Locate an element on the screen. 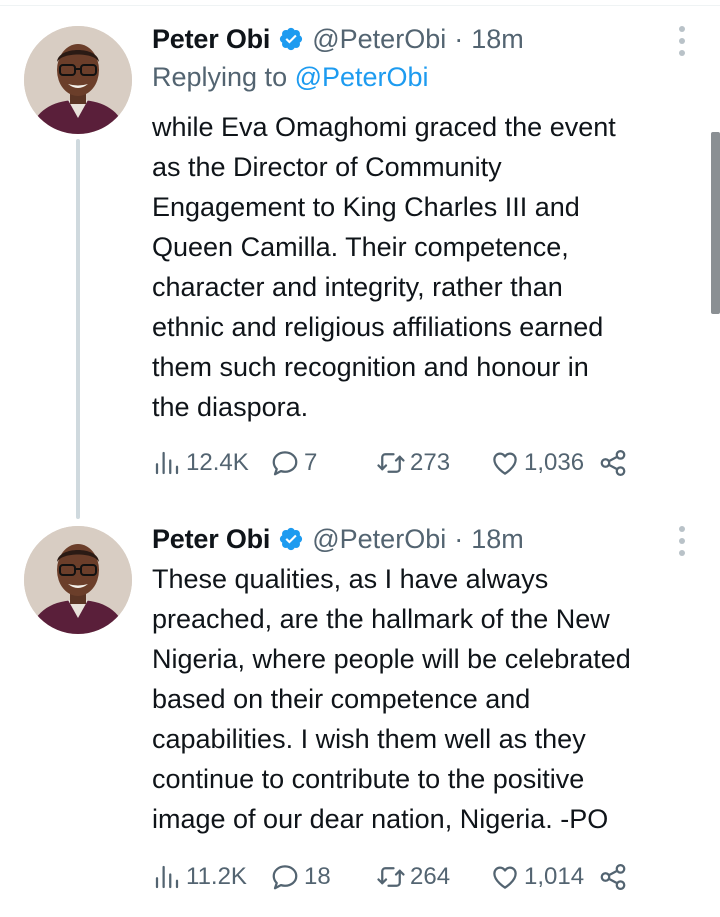 The image size is (720, 917). top-divider is located at coordinates (360, 3).